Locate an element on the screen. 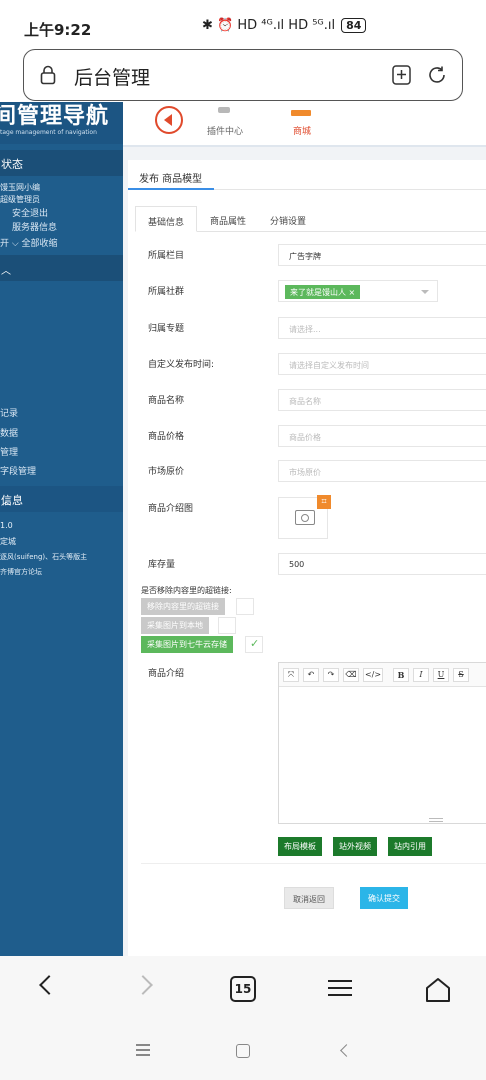 The image size is (486, 1080). internal-ref-button: 站内引用 is located at coordinates (410, 846).